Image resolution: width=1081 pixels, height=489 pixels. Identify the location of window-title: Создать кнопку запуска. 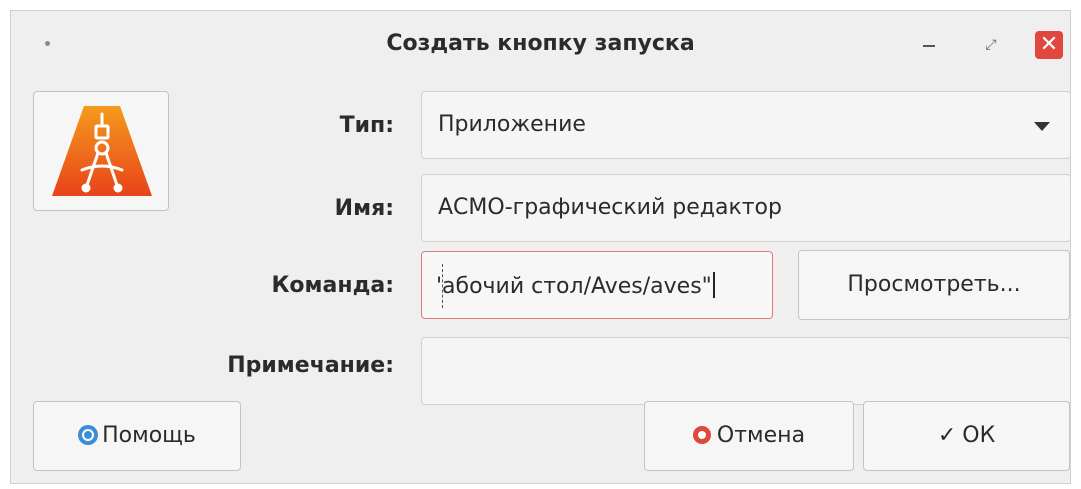
(540, 43).